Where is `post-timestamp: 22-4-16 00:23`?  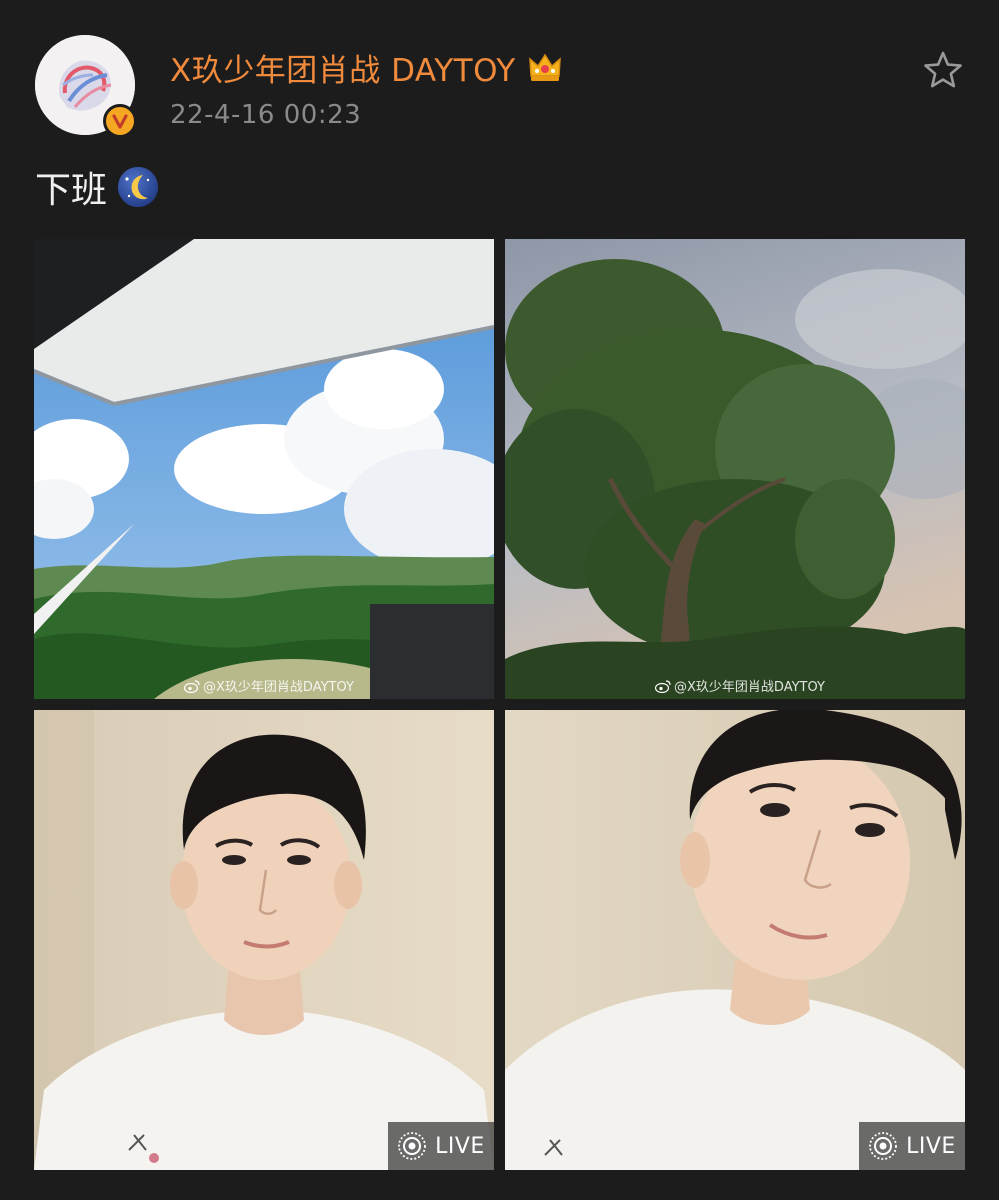 post-timestamp: 22-4-16 00:23 is located at coordinates (266, 115).